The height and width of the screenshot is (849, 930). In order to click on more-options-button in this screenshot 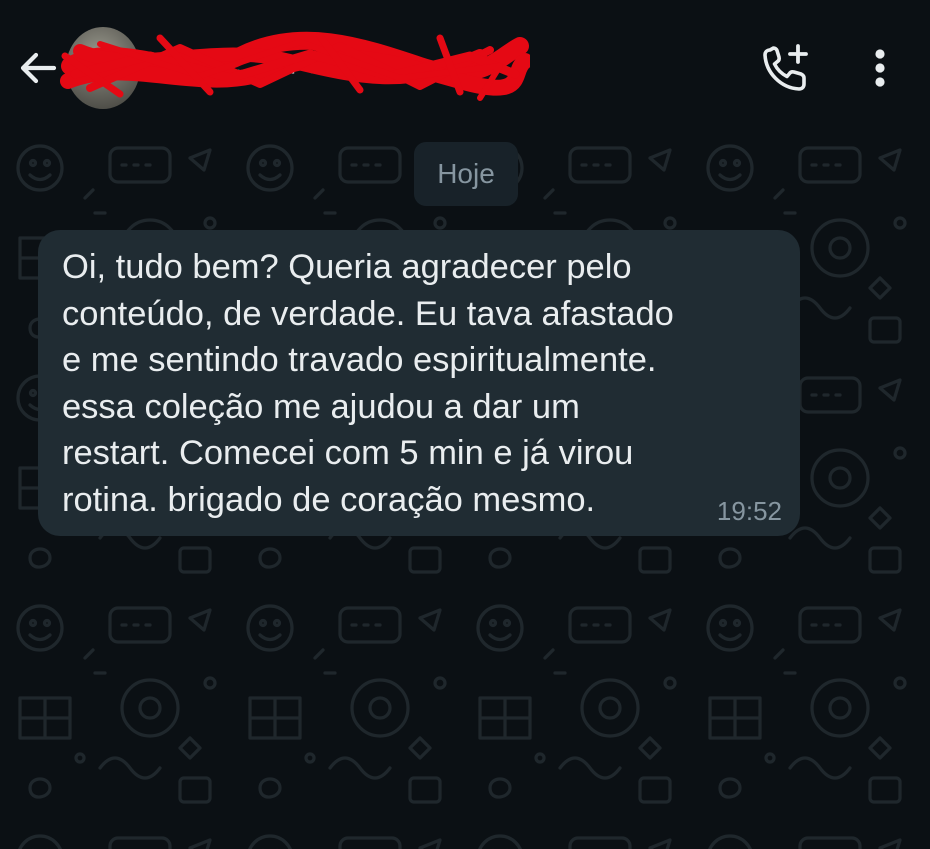, I will do `click(880, 68)`.